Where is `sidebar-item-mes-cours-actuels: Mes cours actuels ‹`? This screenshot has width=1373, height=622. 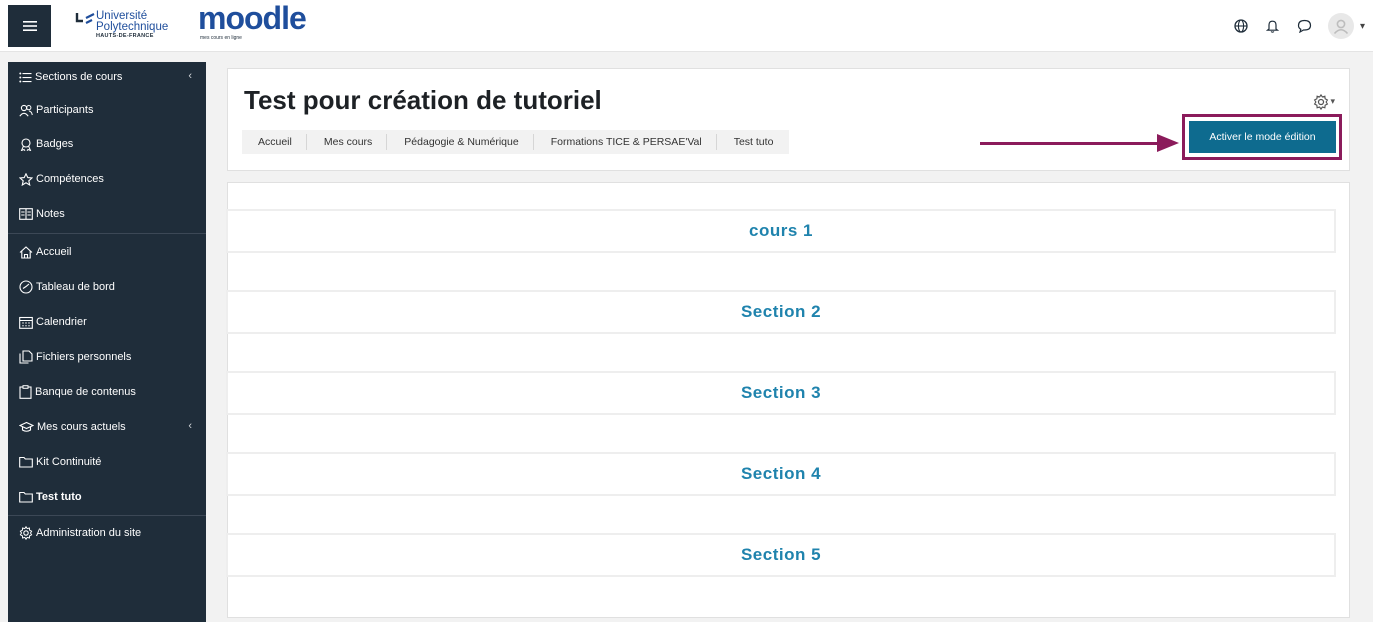 sidebar-item-mes-cours-actuels: Mes cours actuels ‹ is located at coordinates (107, 427).